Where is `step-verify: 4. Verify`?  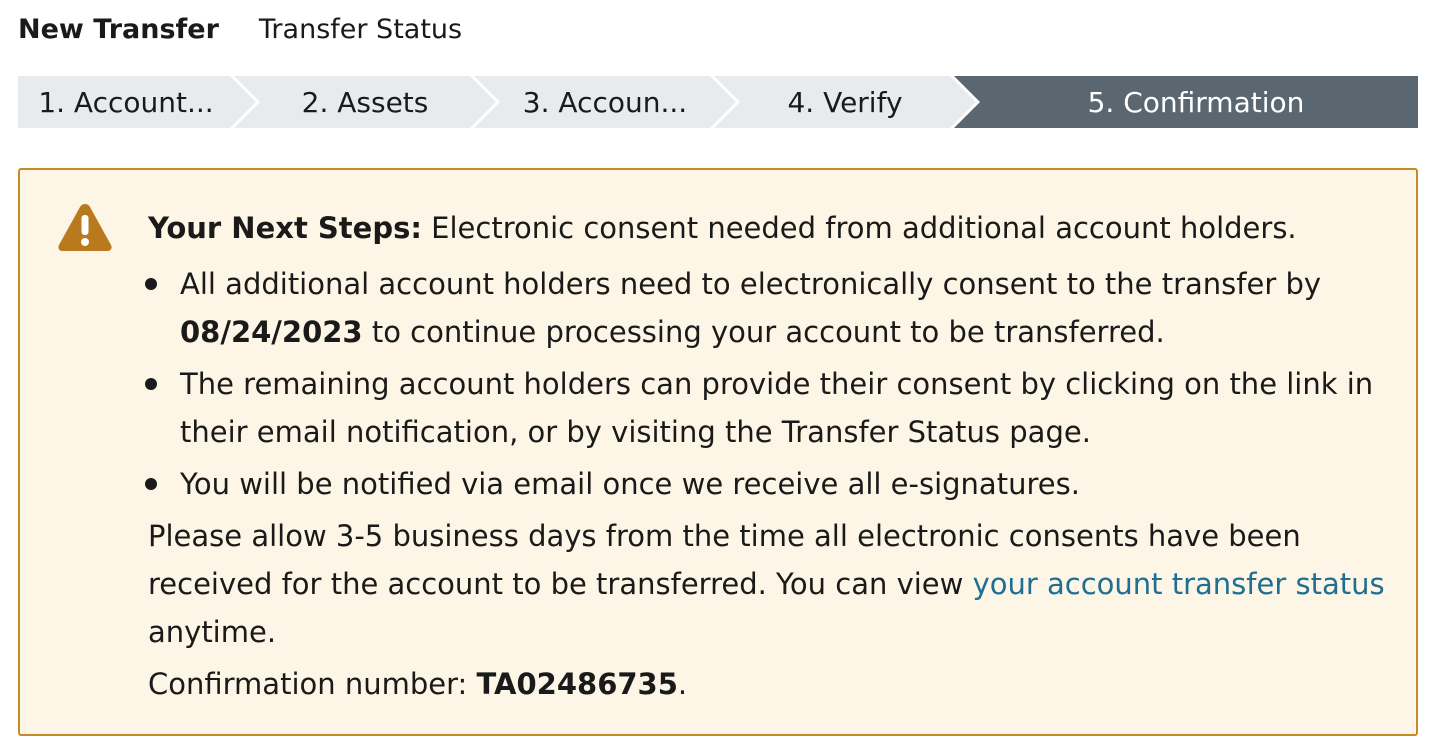
step-verify: 4. Verify is located at coordinates (845, 102).